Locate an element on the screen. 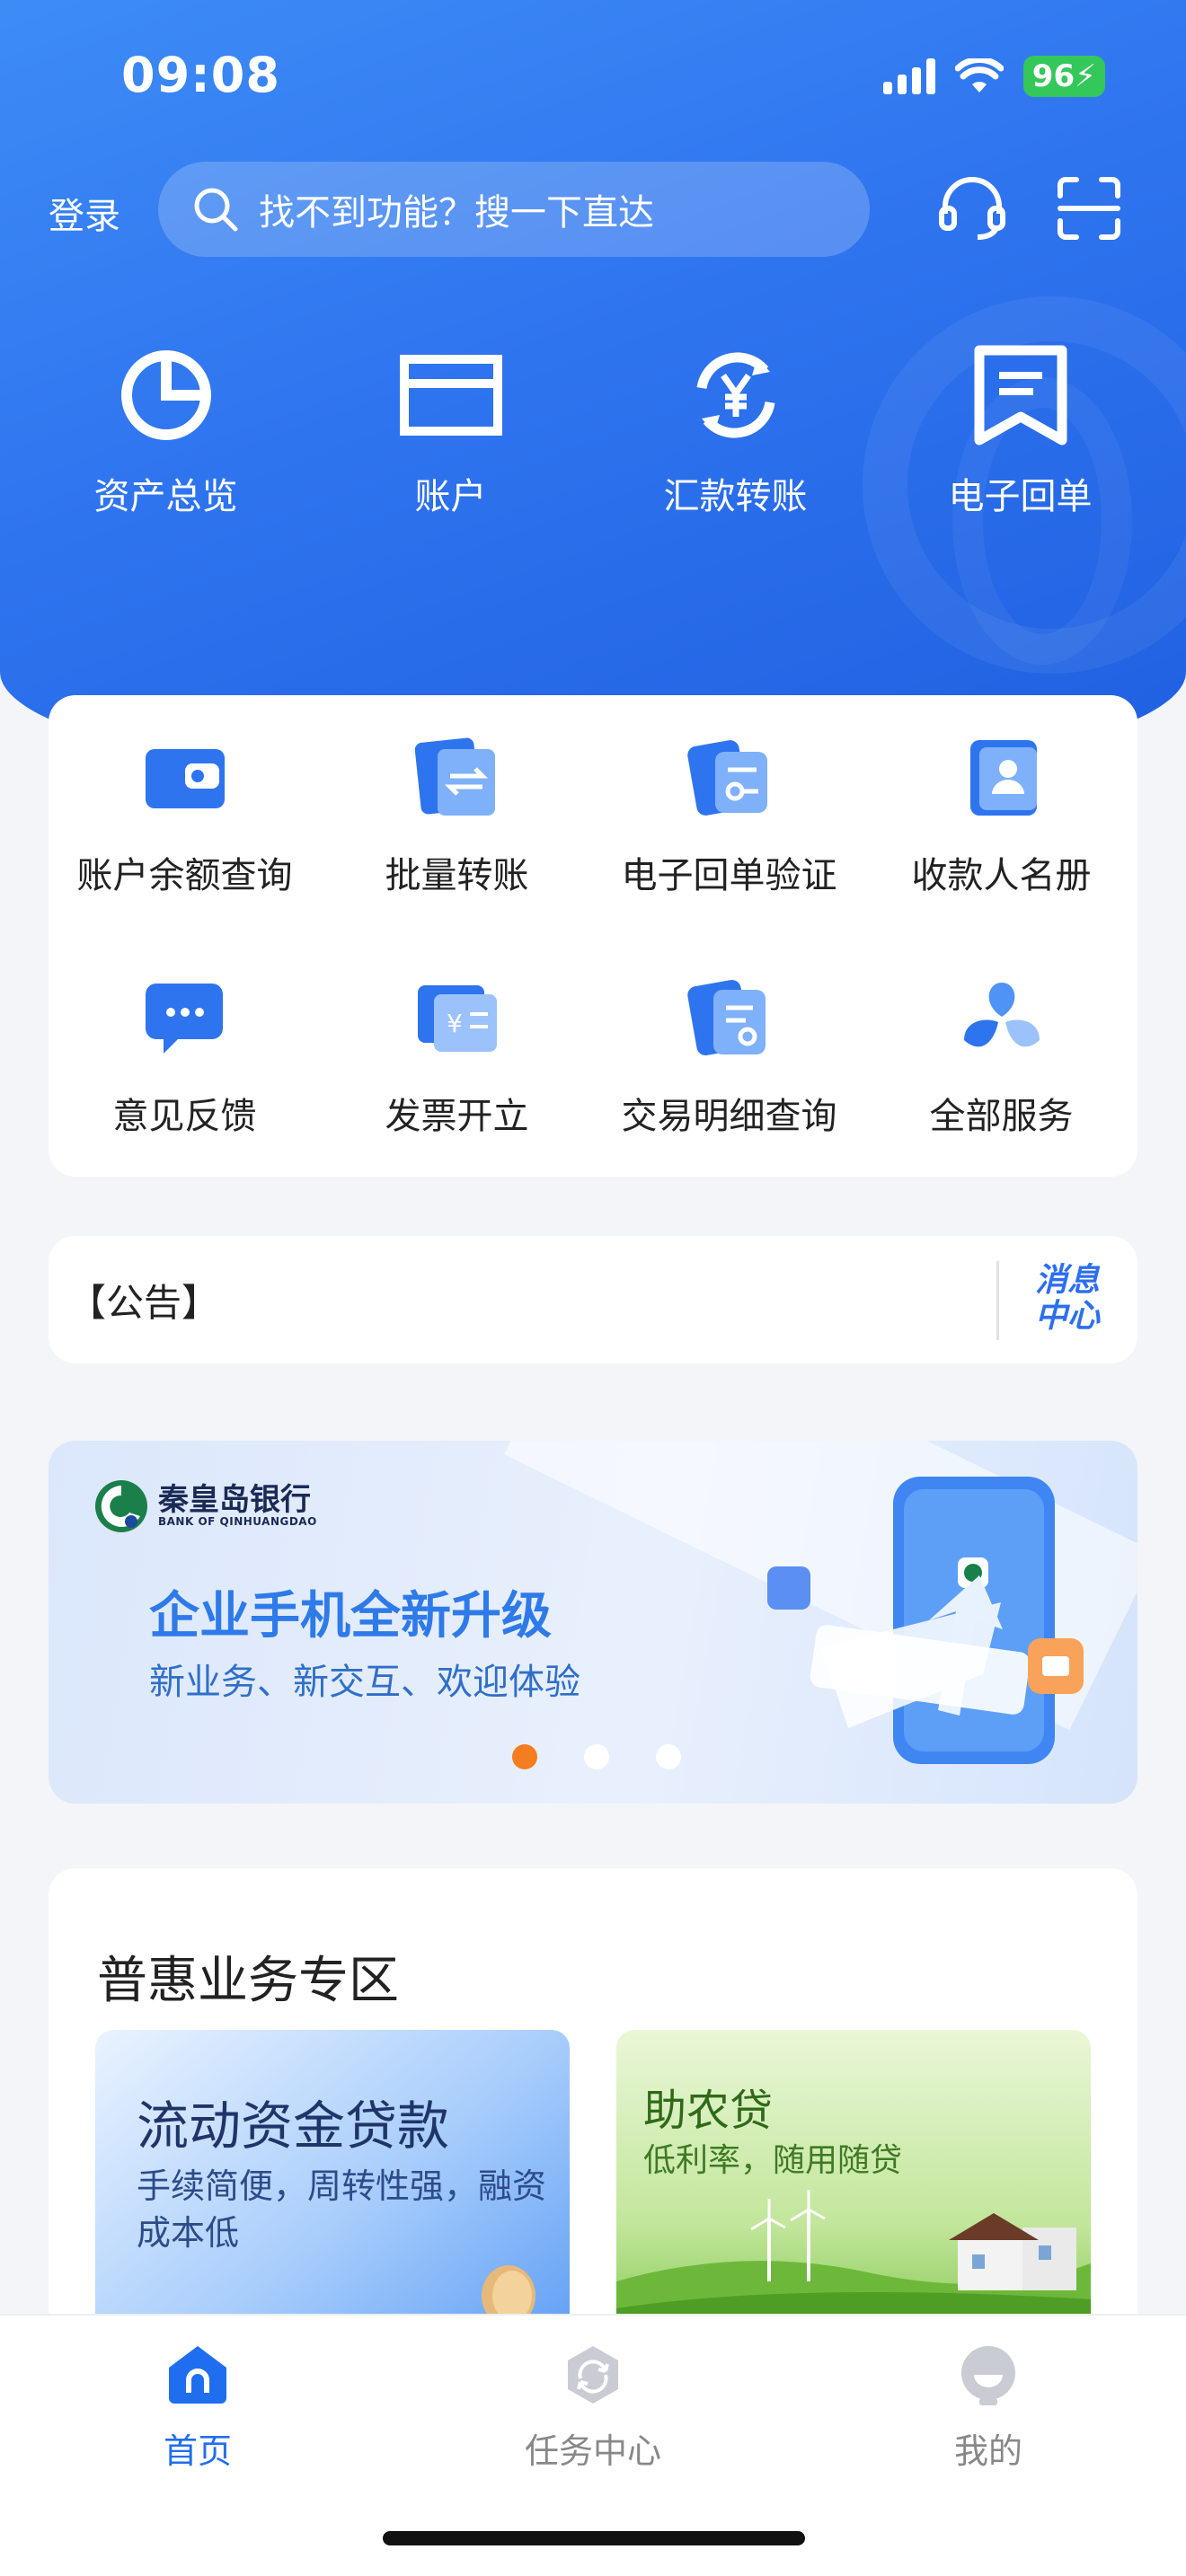  bank-logo: 秦皇岛银行 BANK OF QINHUANGDAO is located at coordinates (205, 1506).